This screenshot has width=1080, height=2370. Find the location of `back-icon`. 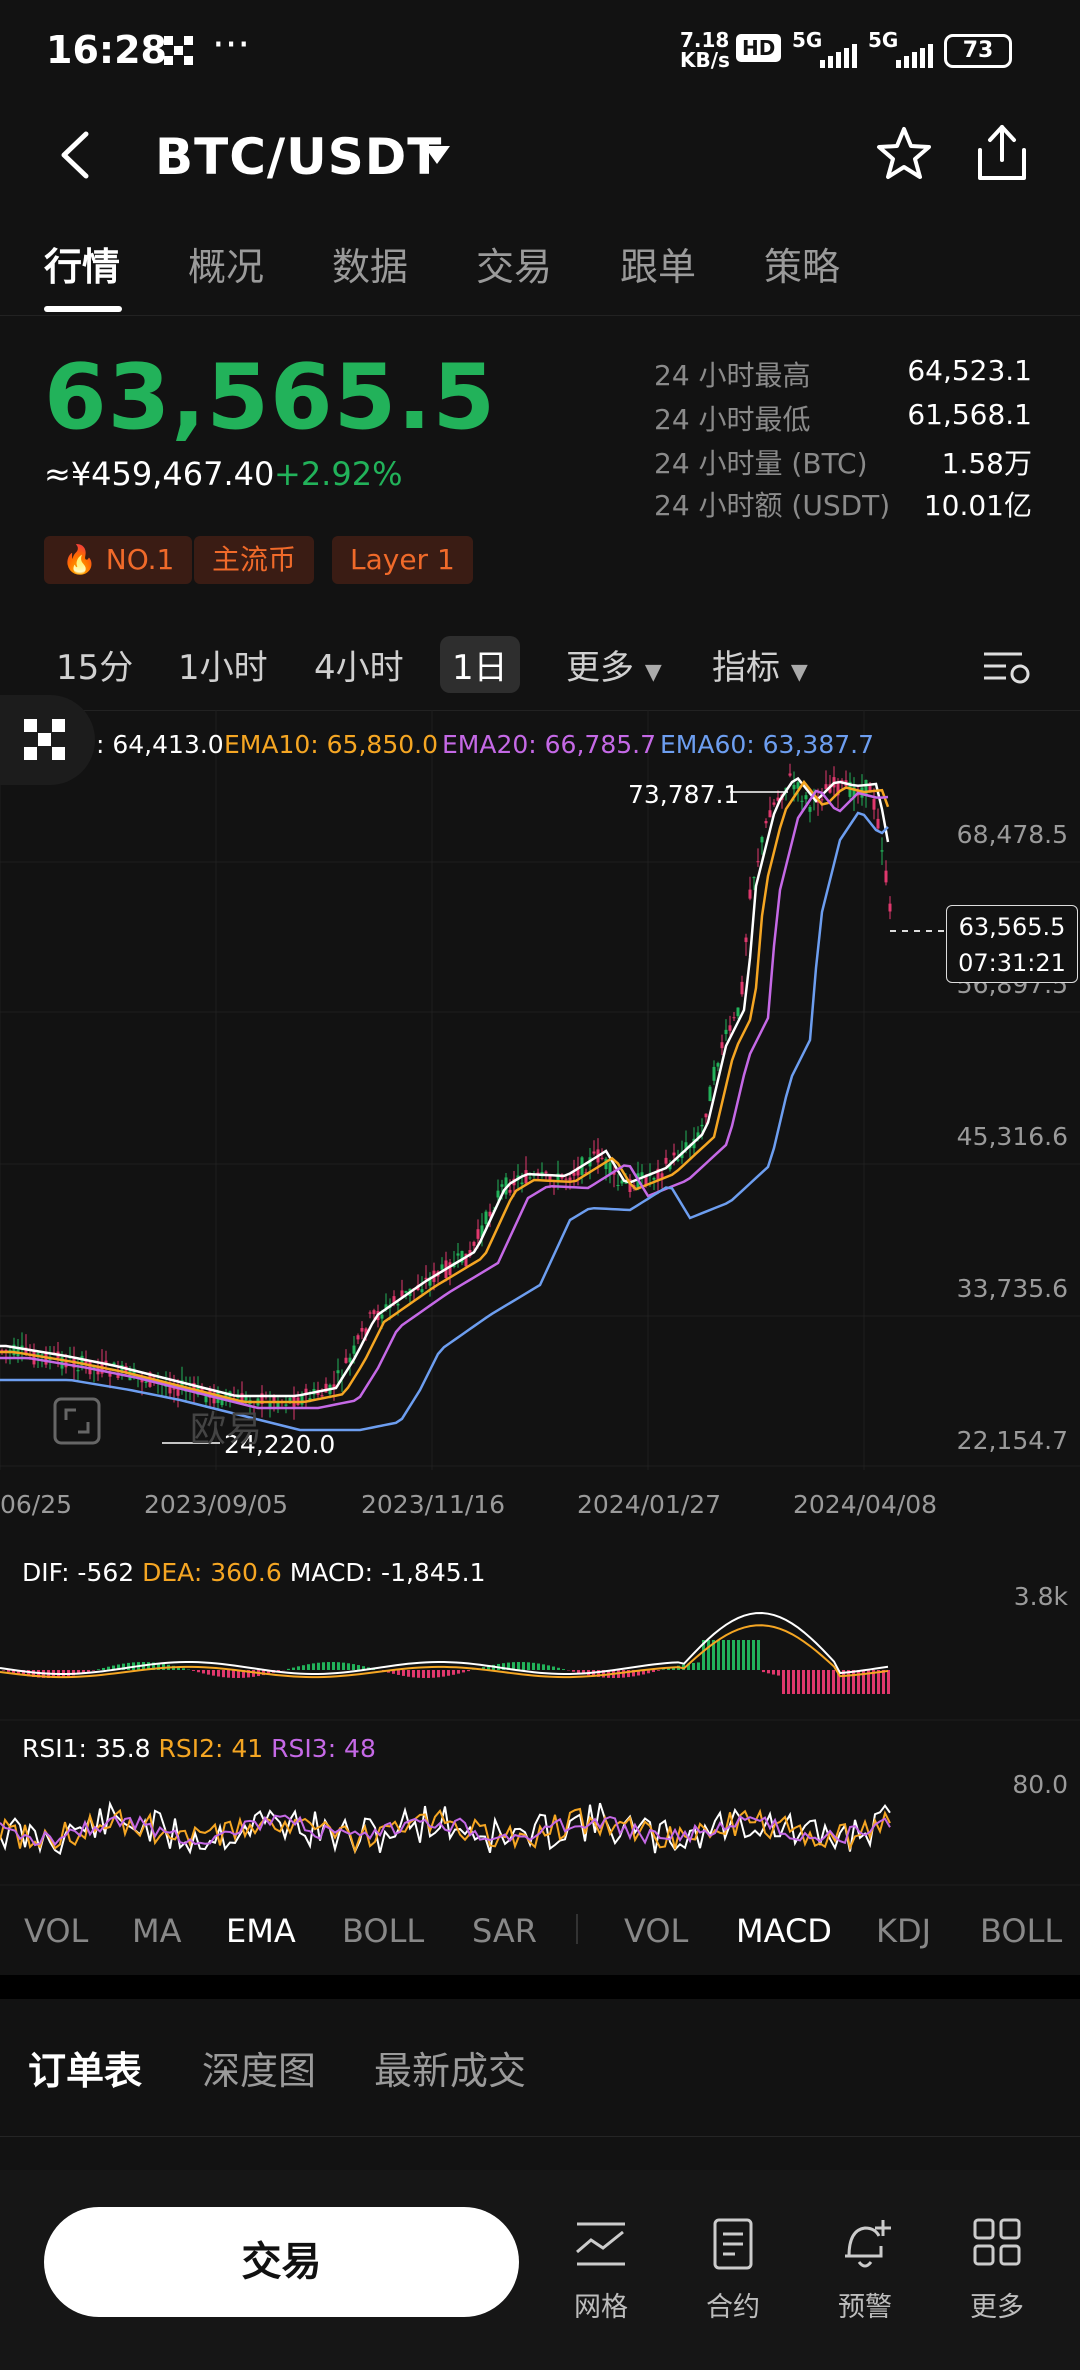

back-icon is located at coordinates (75, 155).